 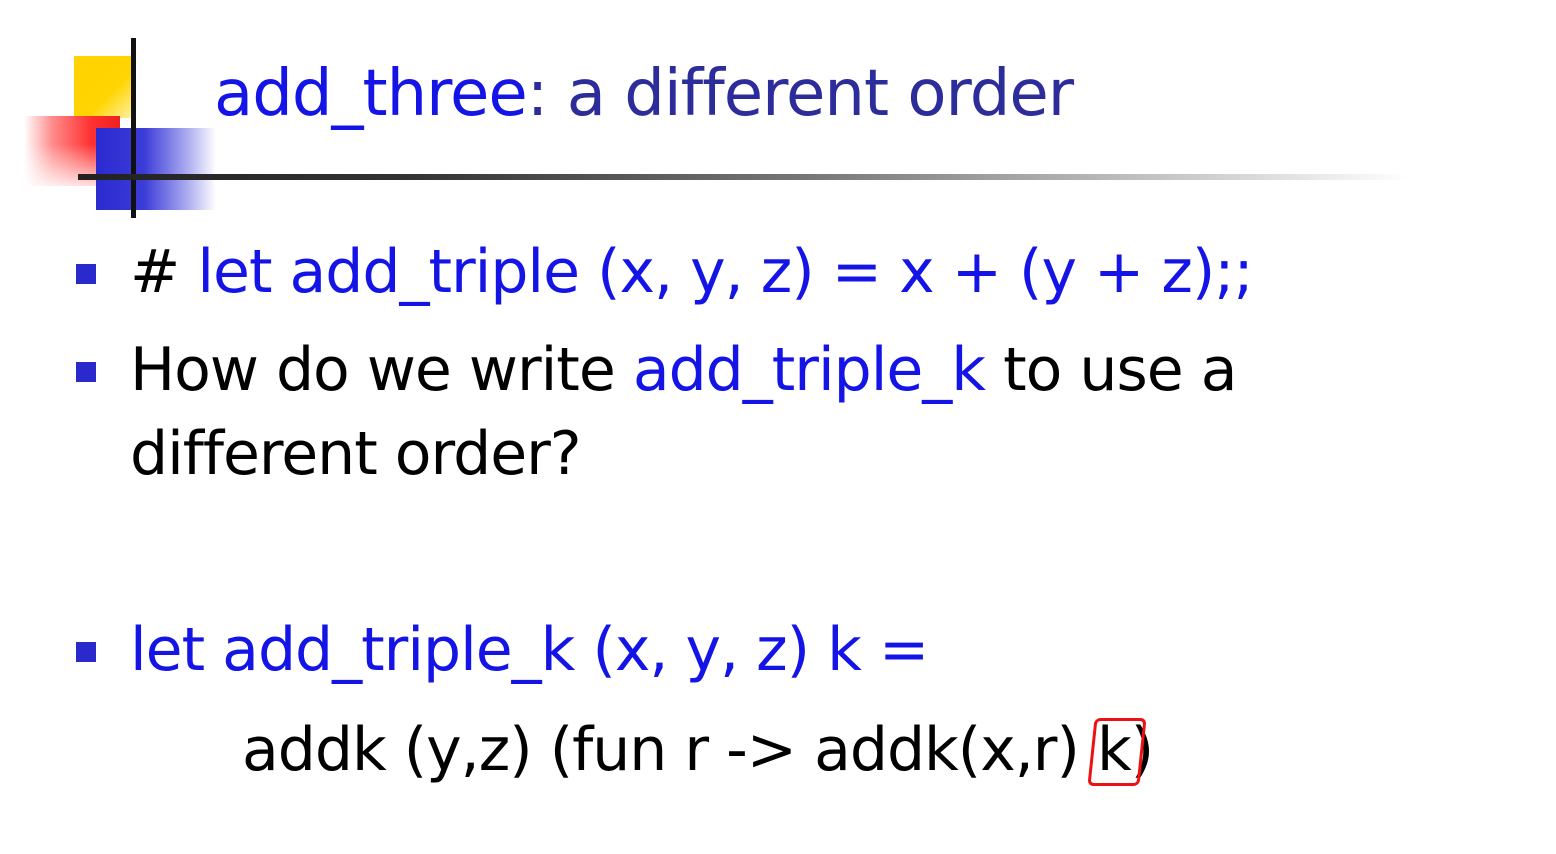 What do you see at coordinates (156, 169) in the screenshot?
I see `title-decoration-blue-square` at bounding box center [156, 169].